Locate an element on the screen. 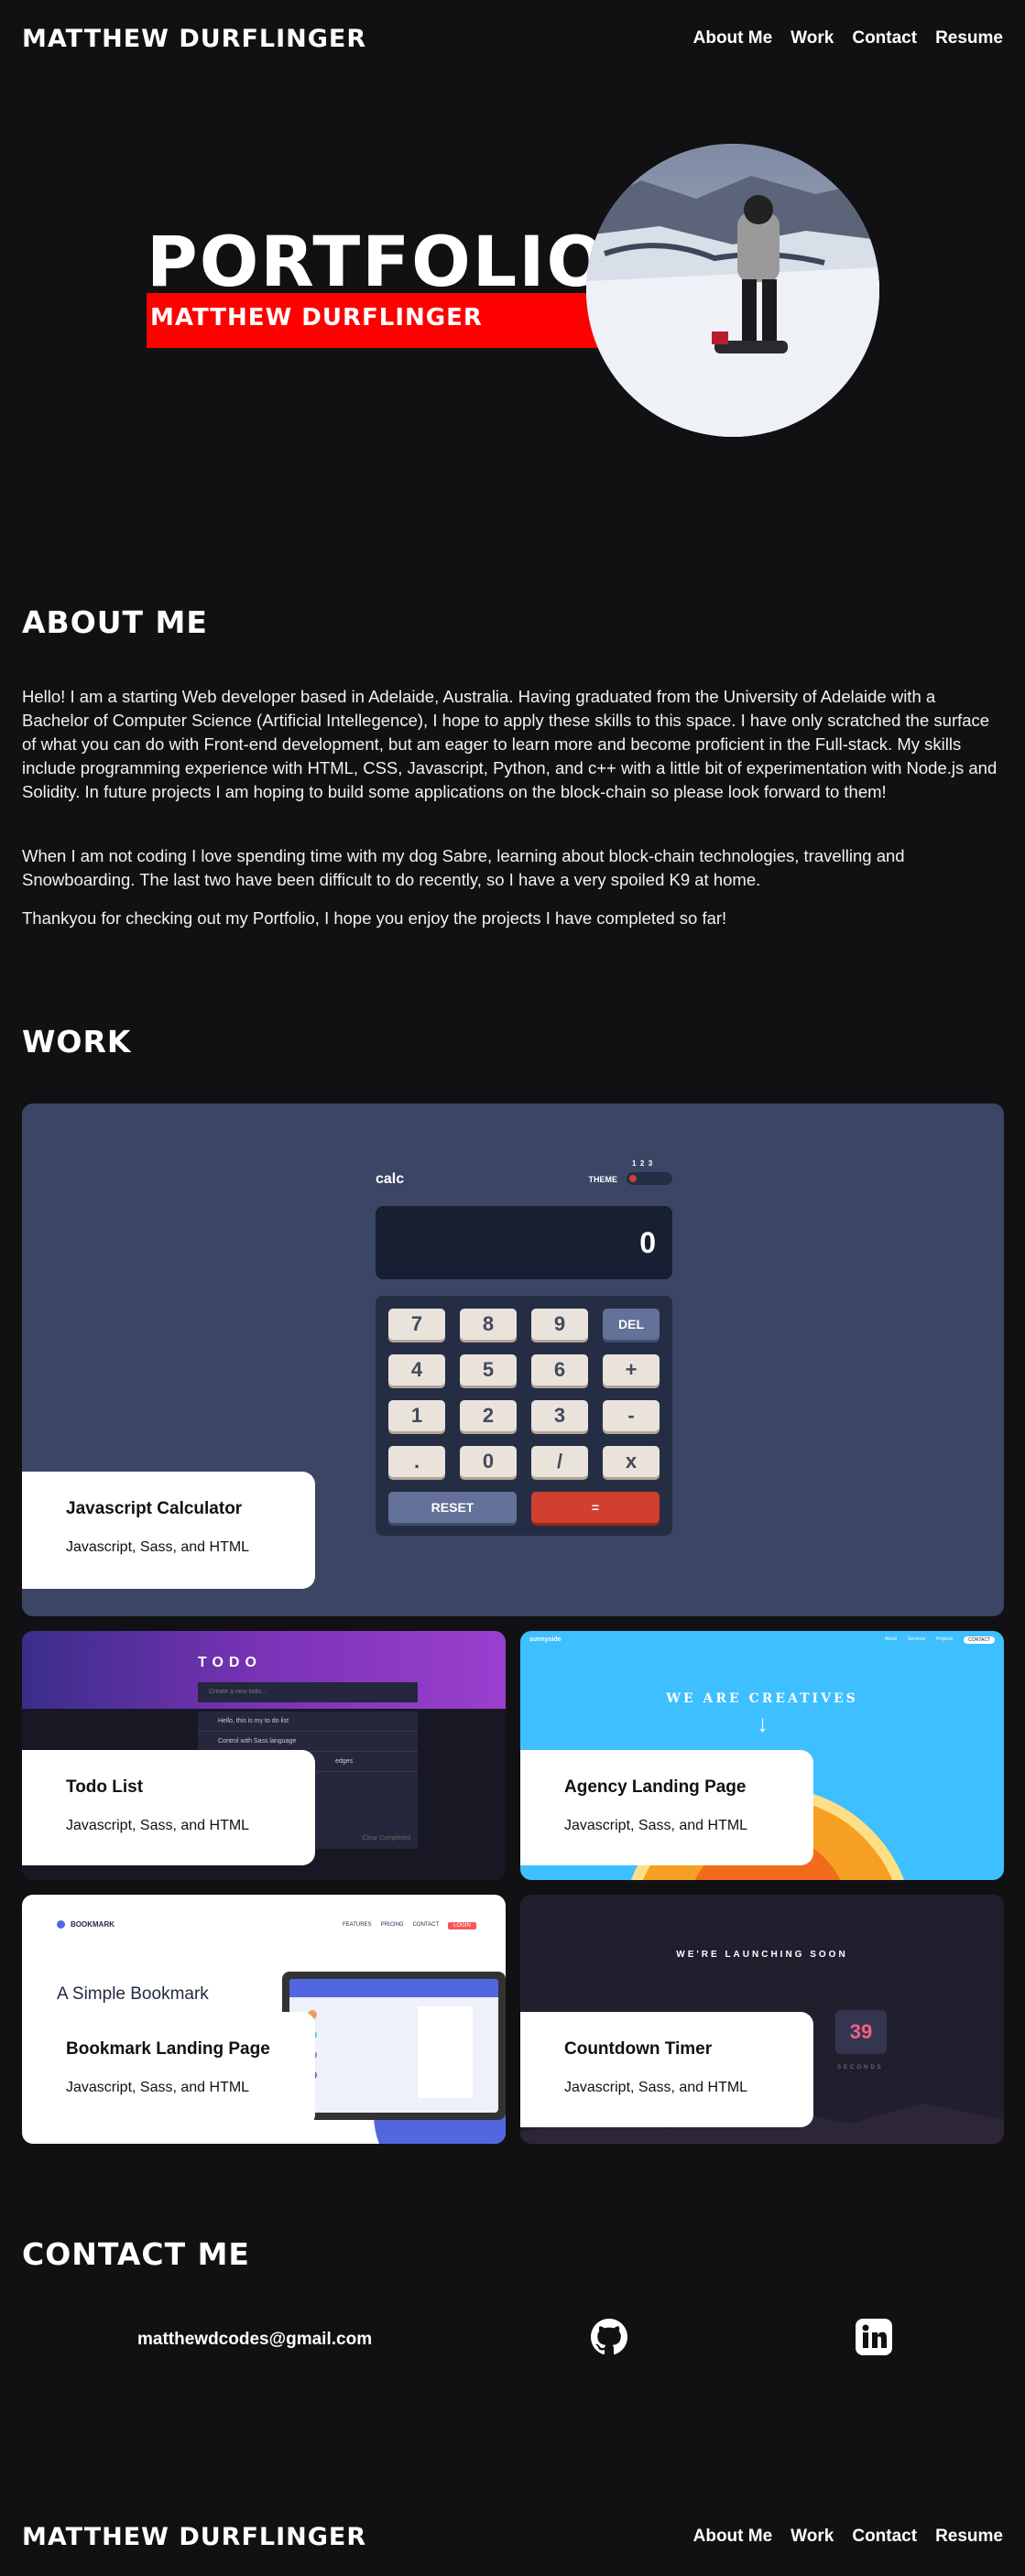  agency-nav-item: CONTACT is located at coordinates (980, 1640).